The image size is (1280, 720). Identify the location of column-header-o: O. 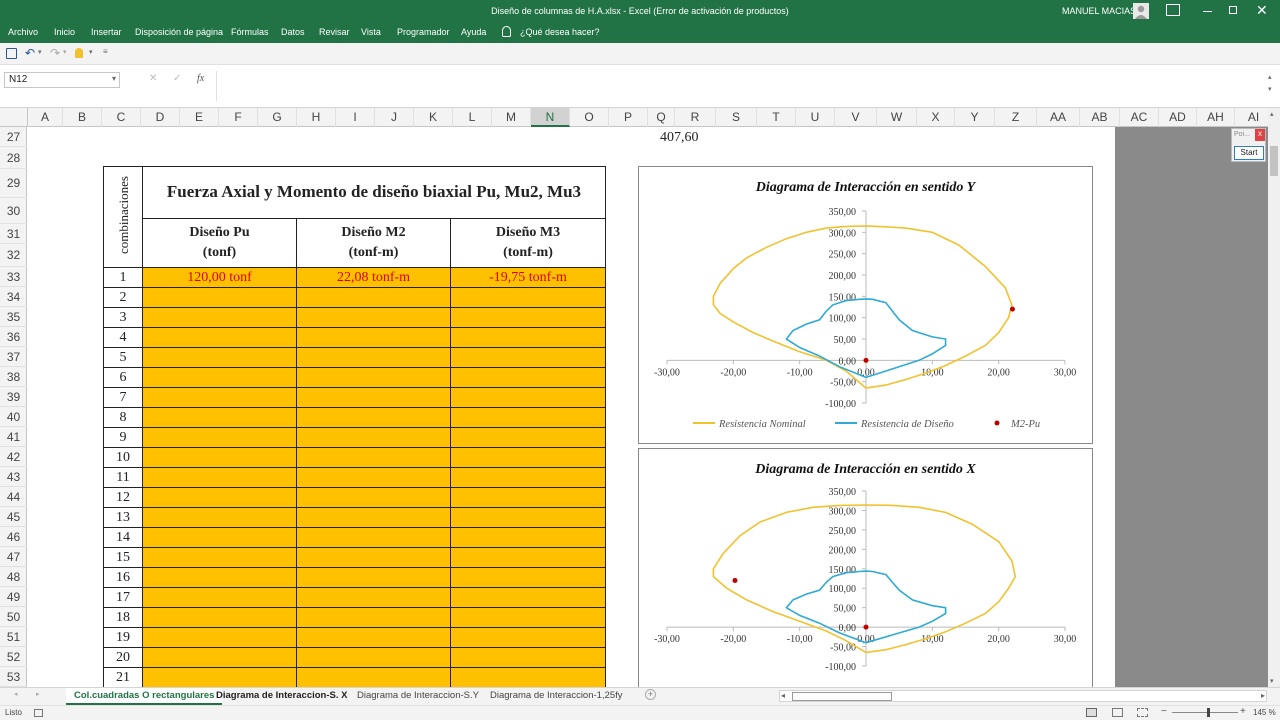
(589, 117).